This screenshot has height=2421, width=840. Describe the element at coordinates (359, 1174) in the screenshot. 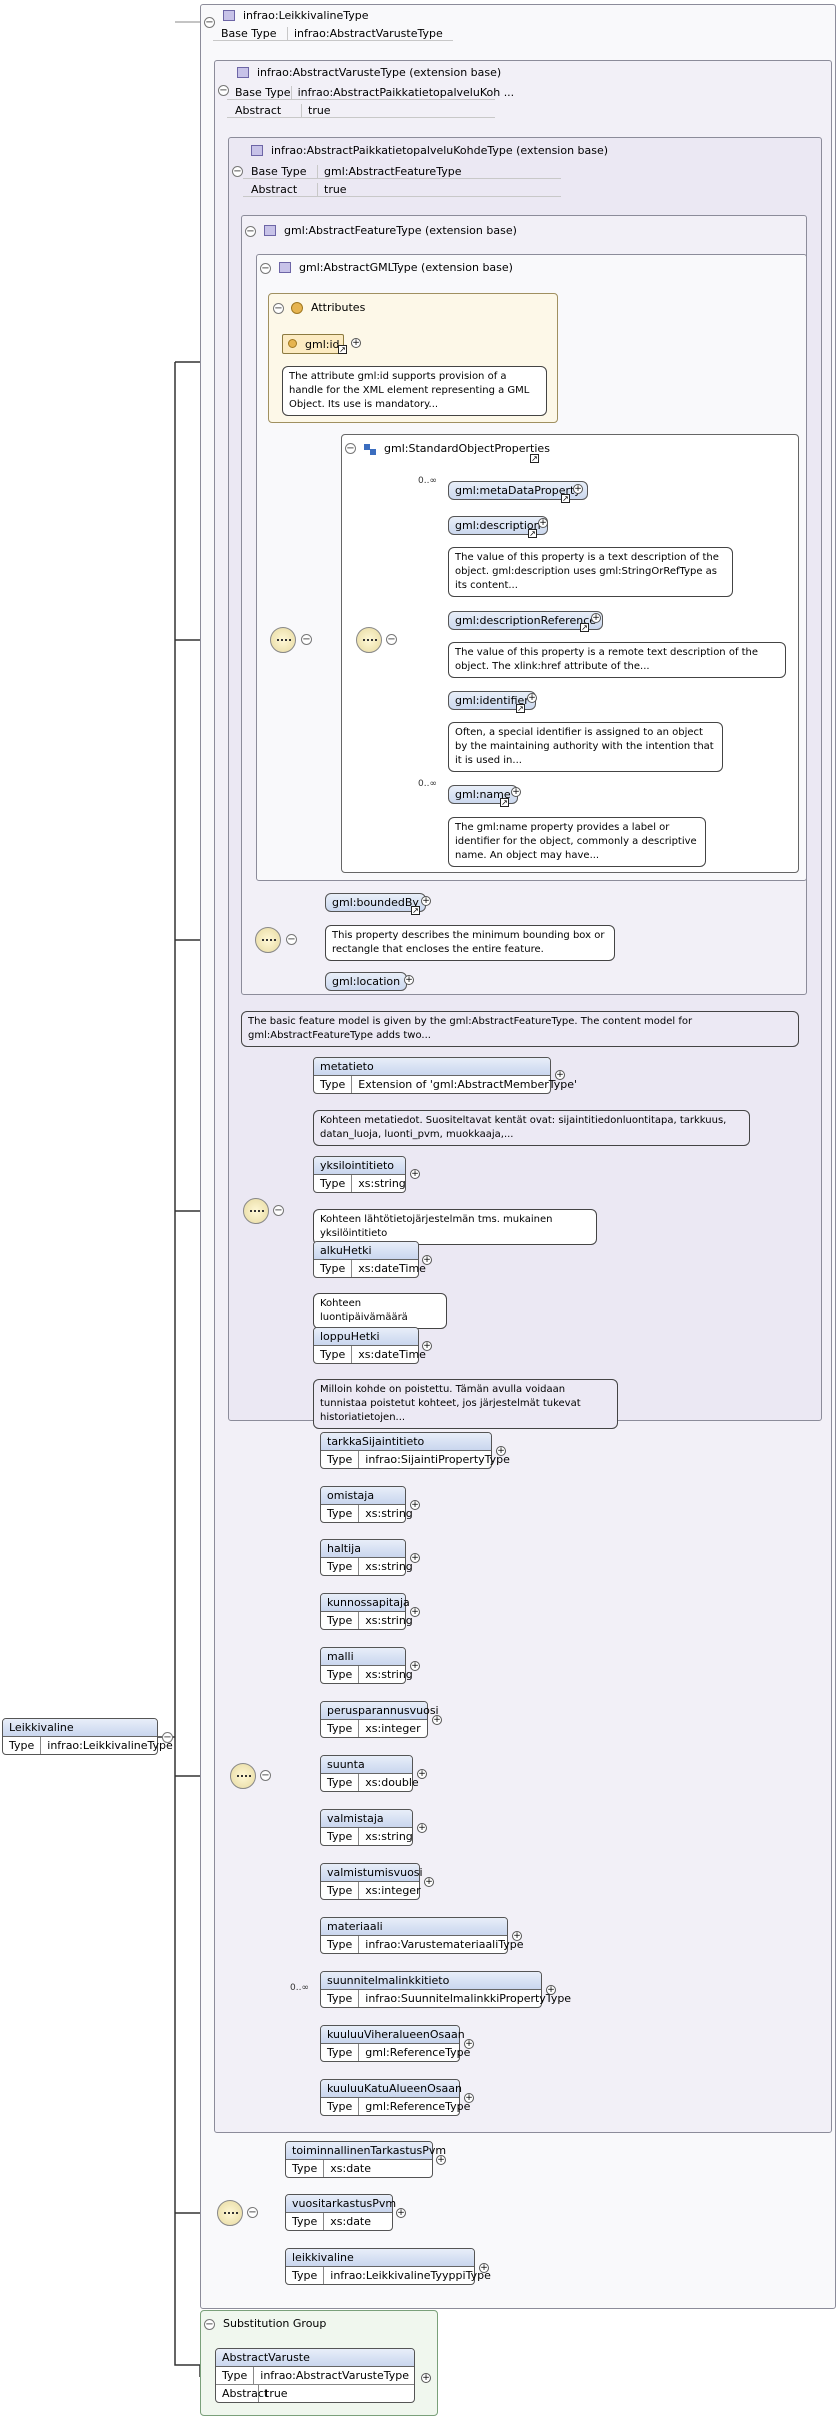

I see `element-yksilointitieto: yksilointitieto Type xs:string` at that location.